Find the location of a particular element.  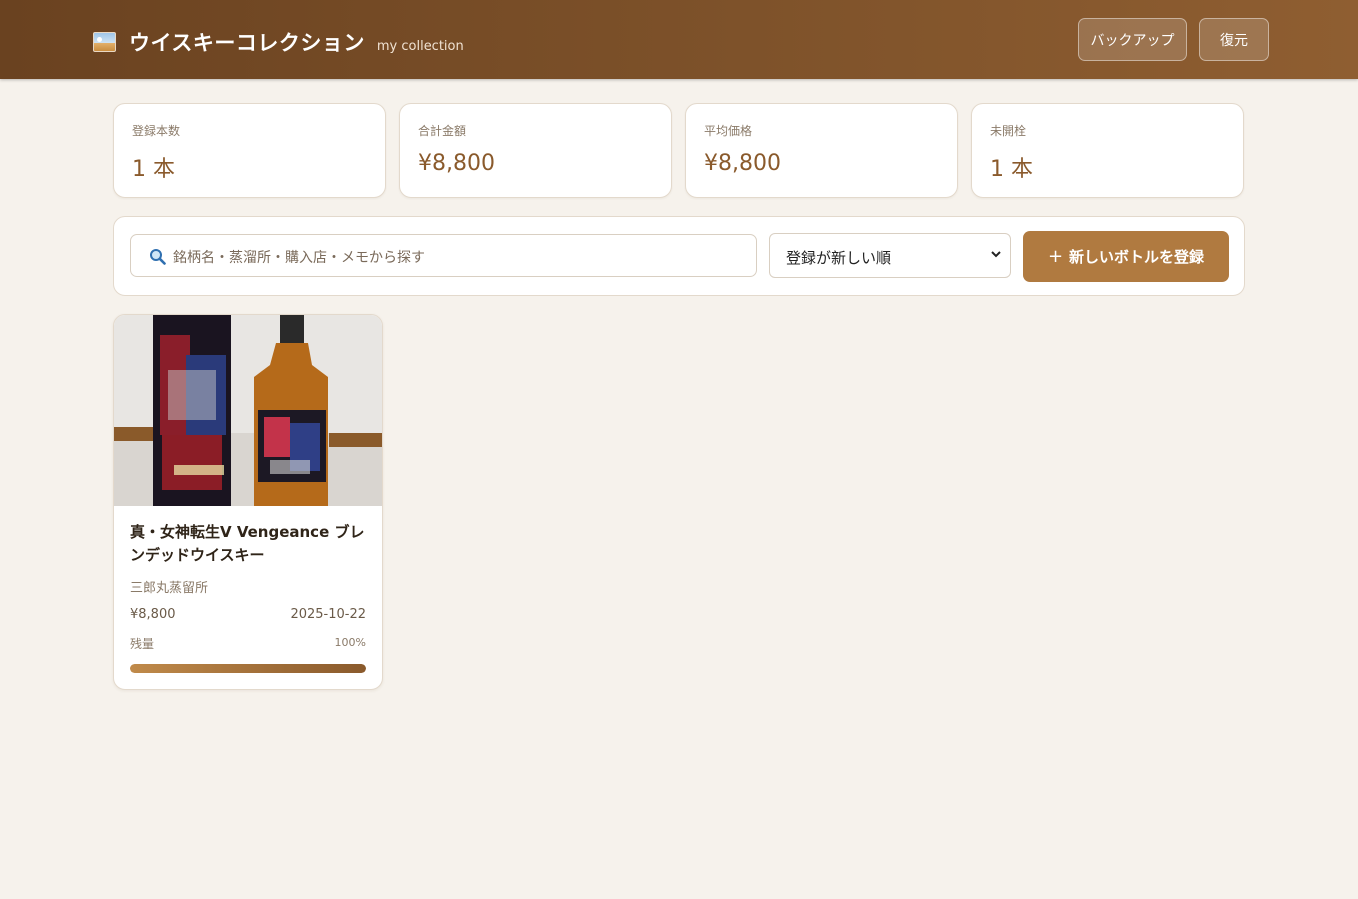

stat-card-total: 合計金額 ¥8,800 is located at coordinates (535, 150).